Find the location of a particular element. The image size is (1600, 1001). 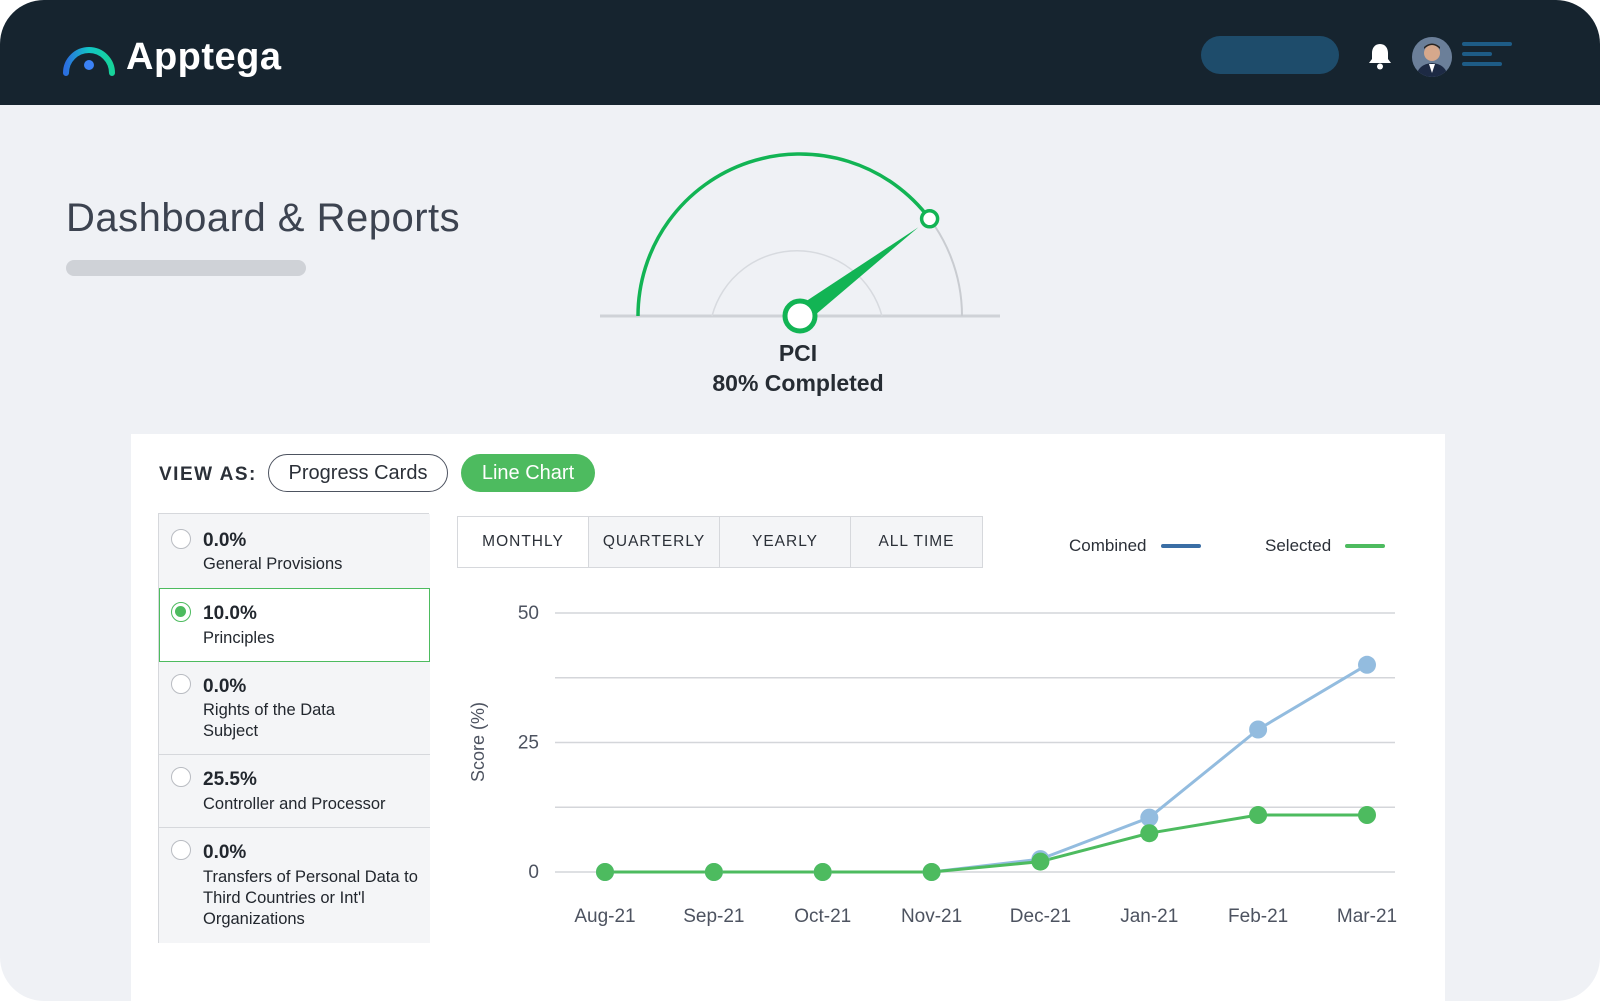

gauge-track is located at coordinates (800, 235).